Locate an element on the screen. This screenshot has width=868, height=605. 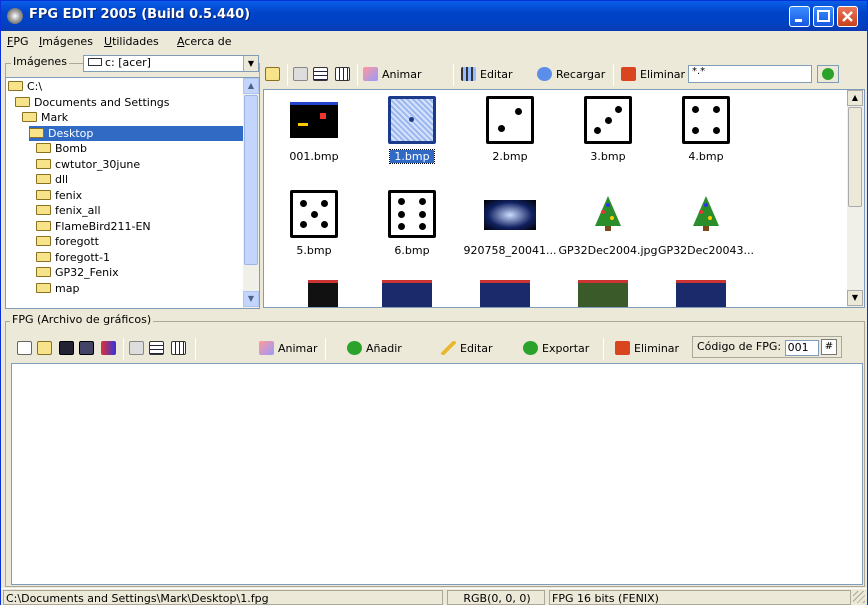
recargar-button: Recargar is located at coordinates (571, 75).